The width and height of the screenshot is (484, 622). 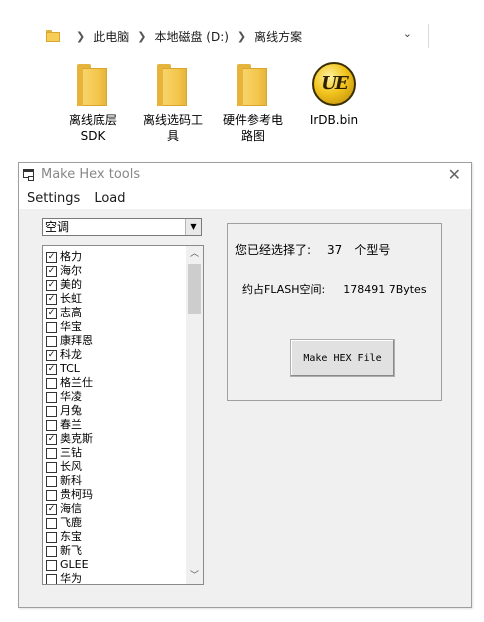 I want to click on list-item-label: GLEE, so click(x=74, y=564).